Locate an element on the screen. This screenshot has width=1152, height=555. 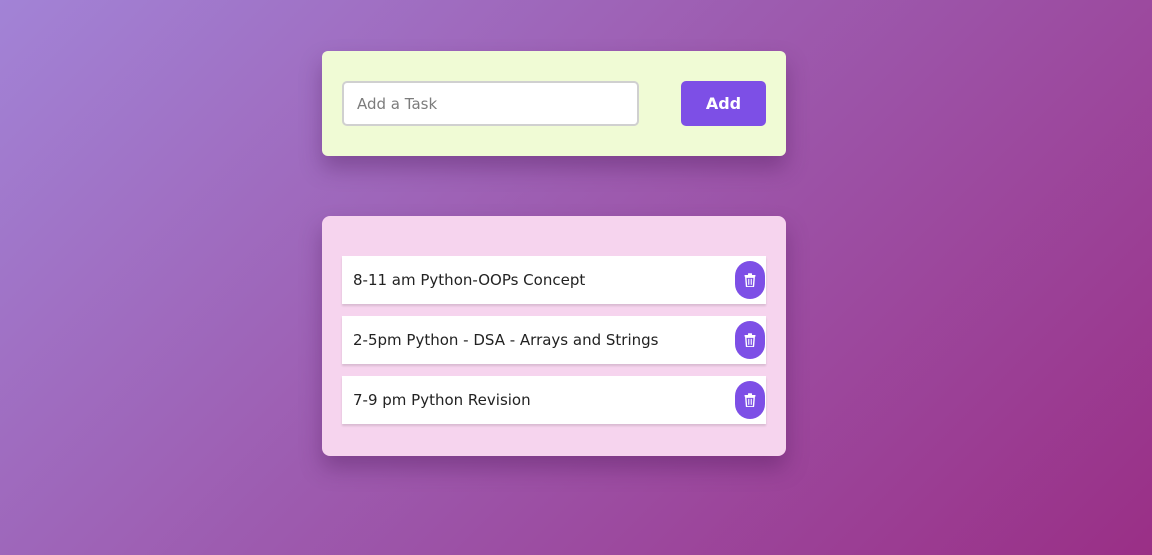
task-text: 2-5pm Python - DSA - Arrays and Strings is located at coordinates (506, 340).